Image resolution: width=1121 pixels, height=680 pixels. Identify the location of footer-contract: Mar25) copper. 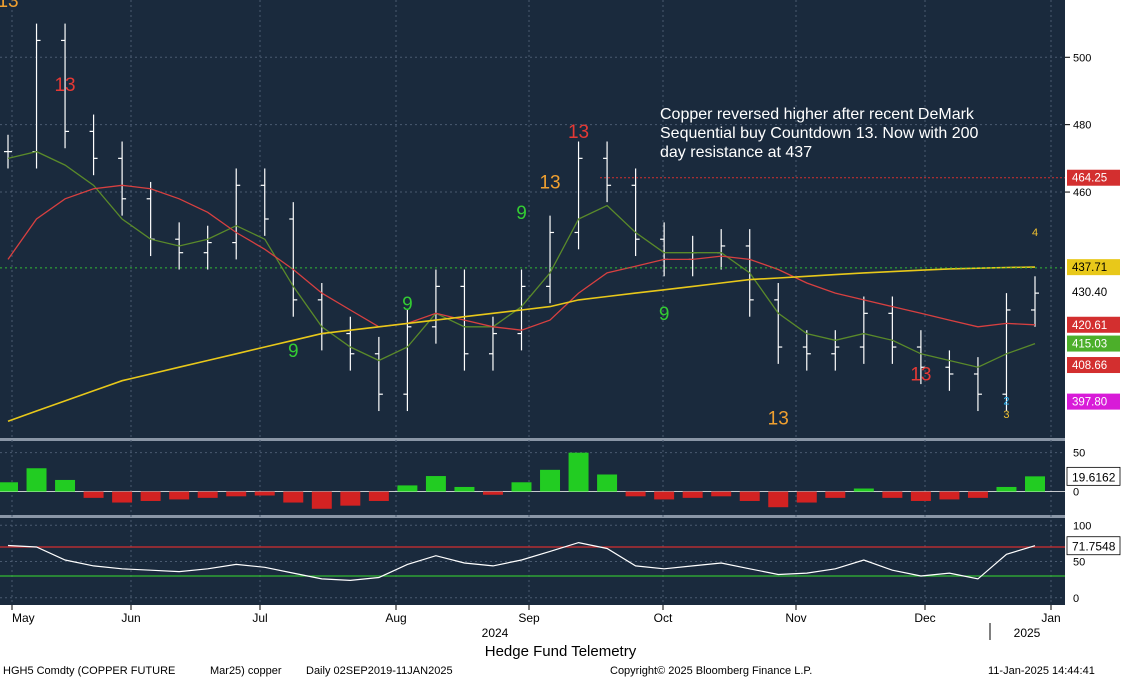
(246, 671).